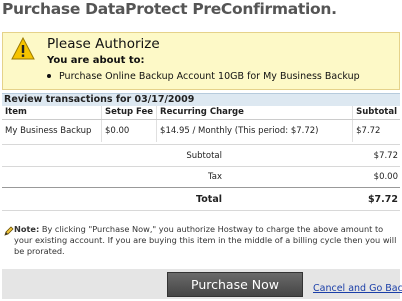  I want to click on purchase-now-button: Purchase Now, so click(235, 284).